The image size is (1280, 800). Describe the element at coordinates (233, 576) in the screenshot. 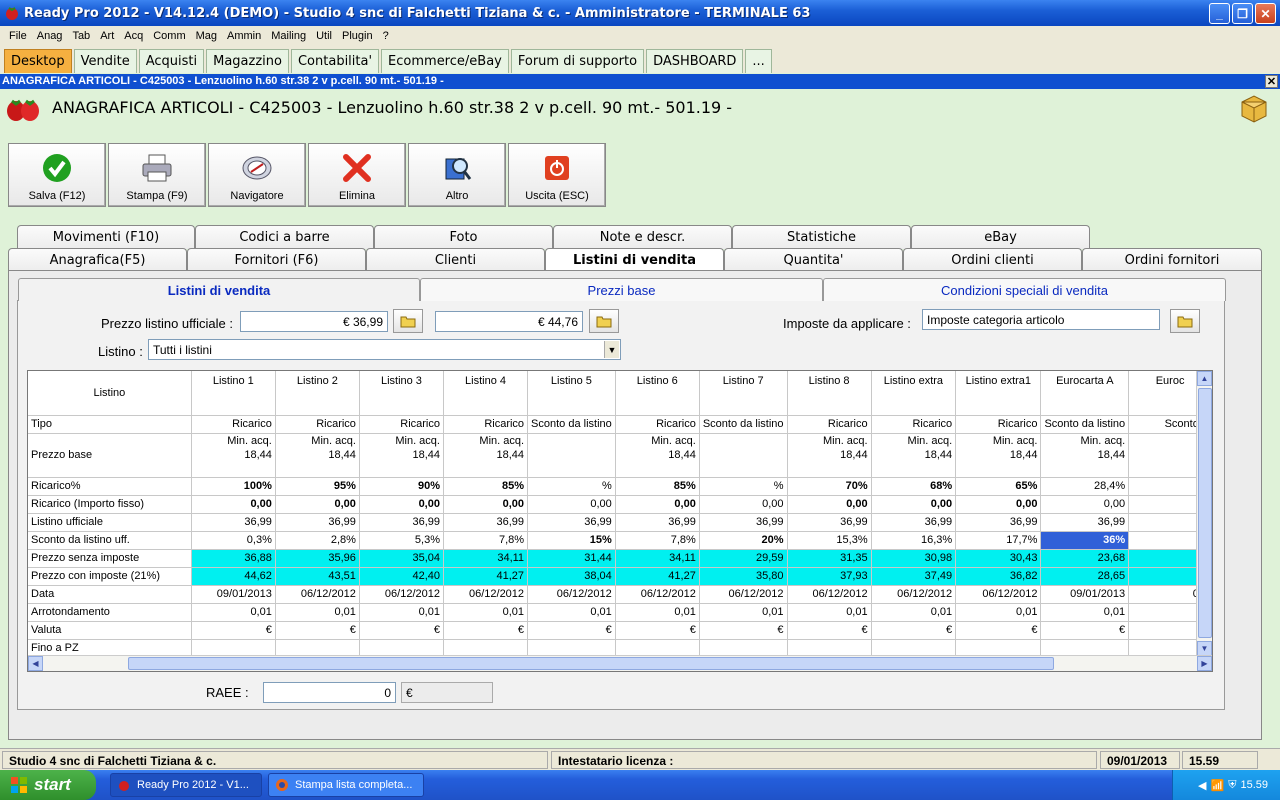

I see `grid-cell: 44,62` at that location.